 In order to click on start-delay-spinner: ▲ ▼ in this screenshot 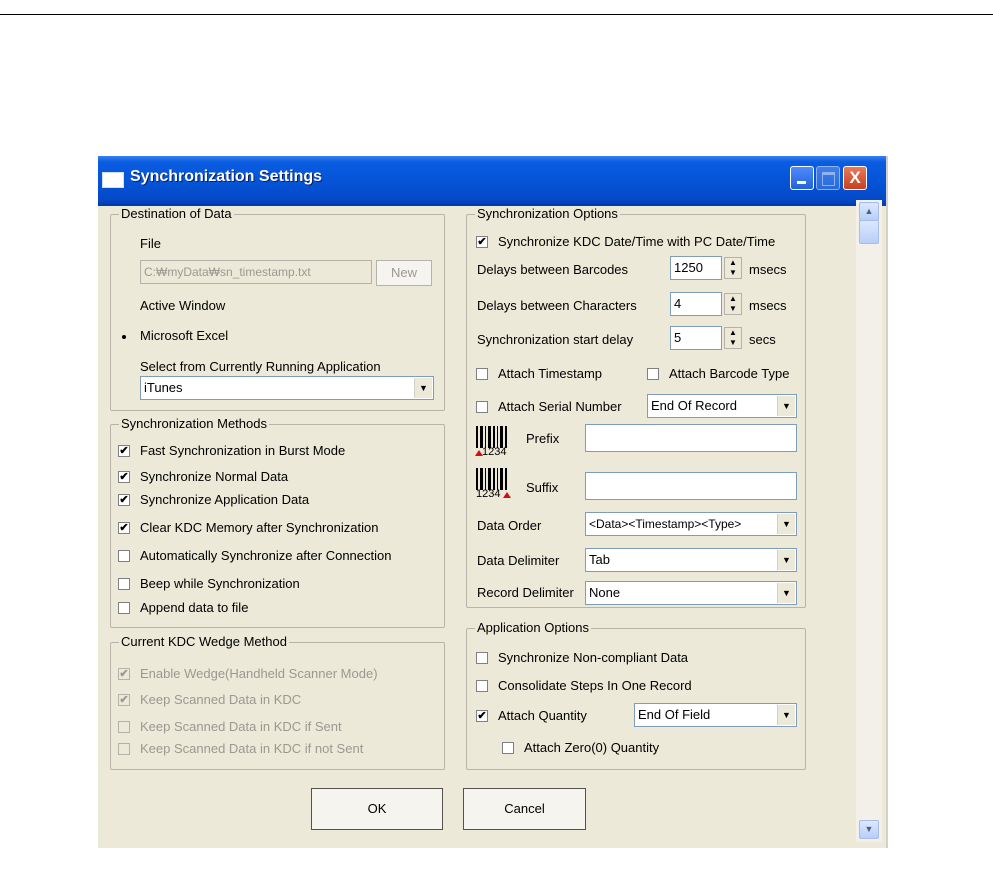, I will do `click(733, 338)`.